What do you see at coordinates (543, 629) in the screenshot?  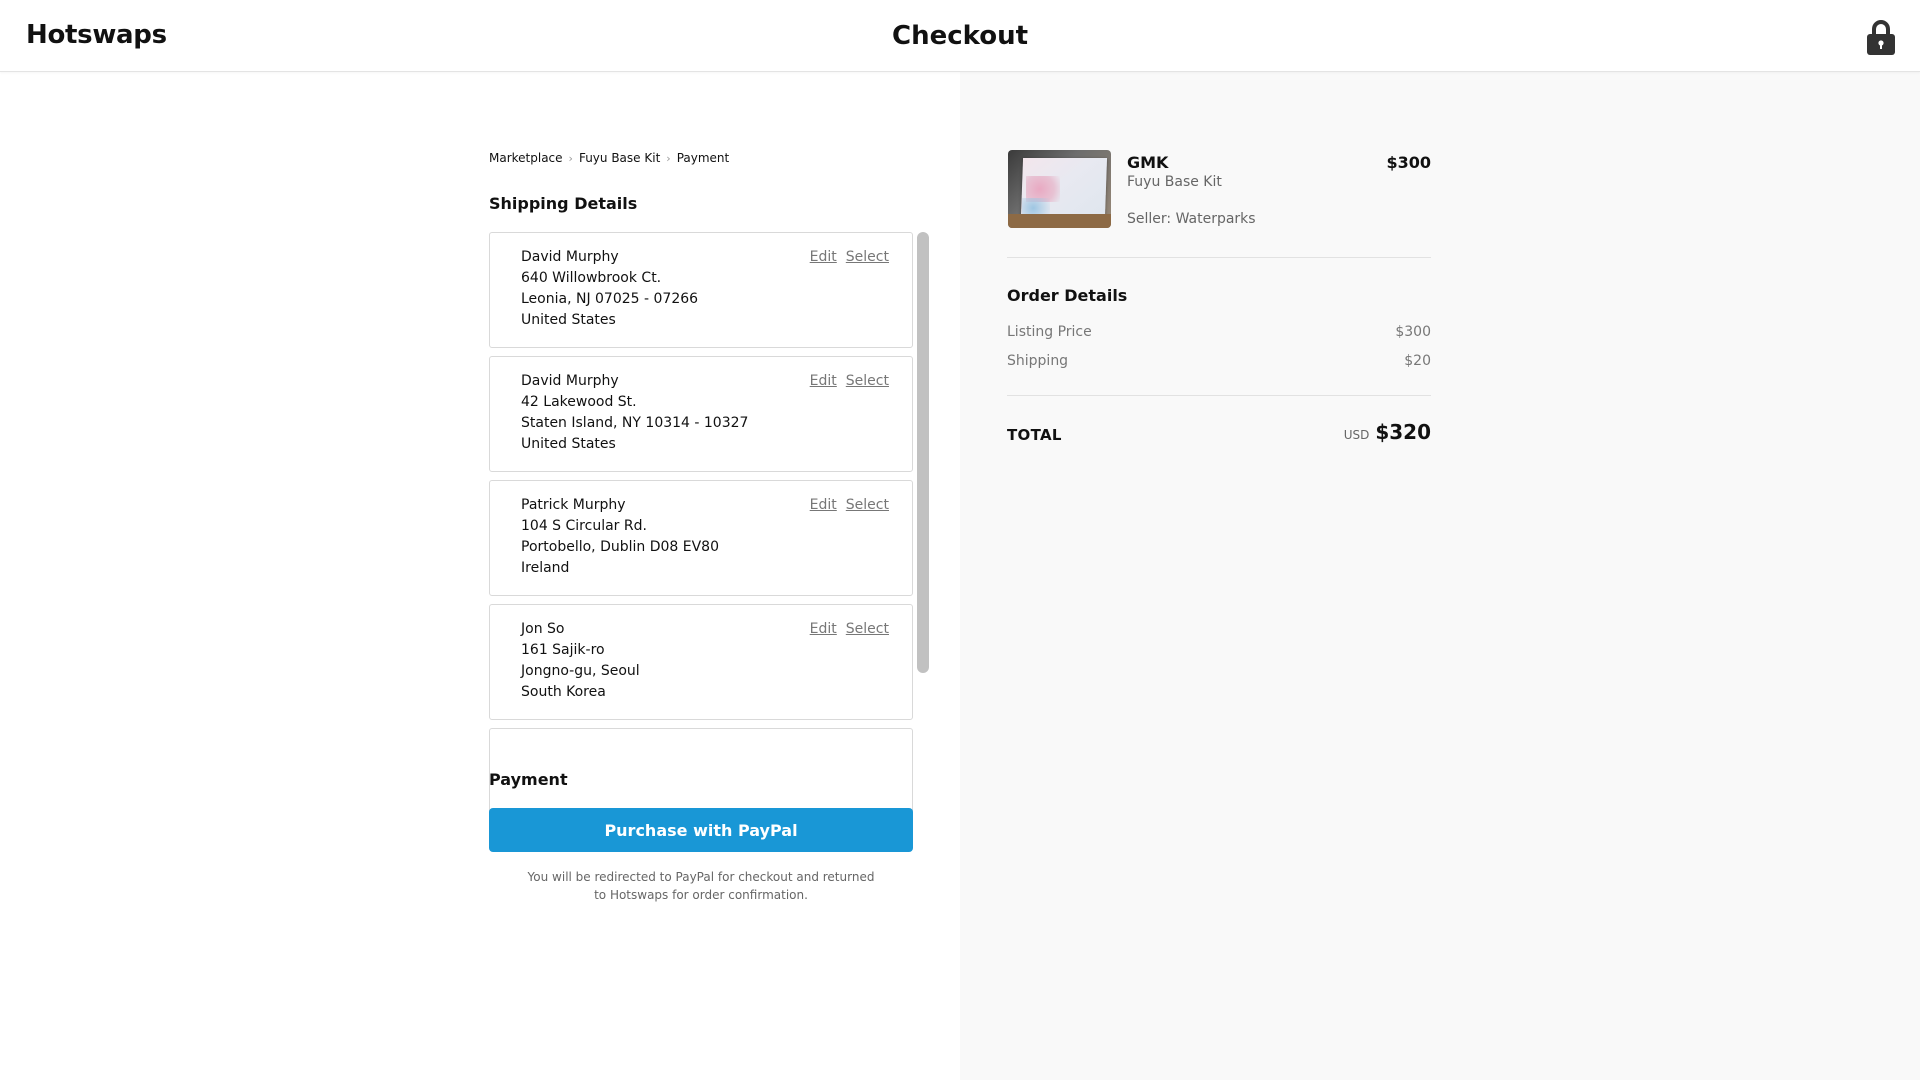 I see `address-name: Jon So` at bounding box center [543, 629].